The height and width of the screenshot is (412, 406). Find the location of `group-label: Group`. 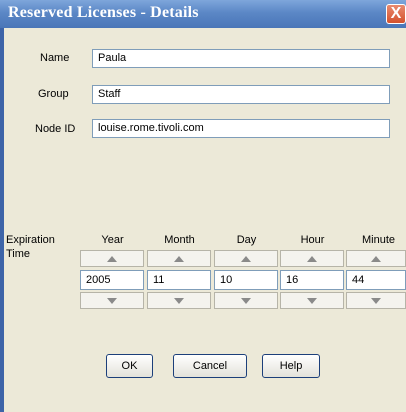

group-label: Group is located at coordinates (53, 94).